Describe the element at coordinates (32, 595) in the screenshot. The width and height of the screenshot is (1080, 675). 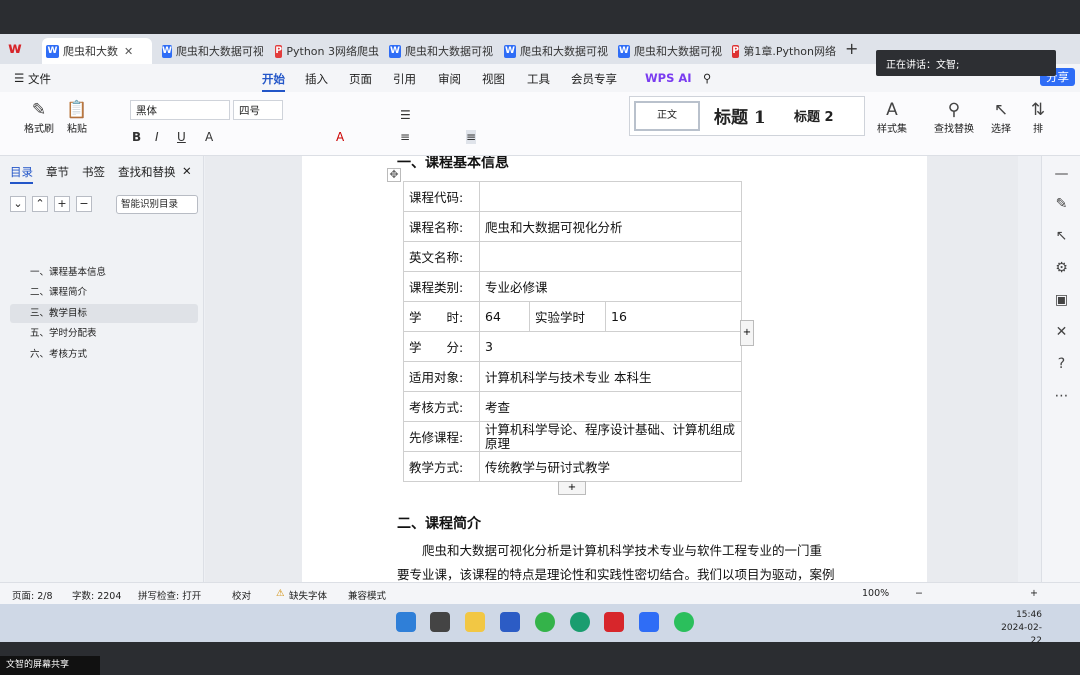
I see `page-indicator: 页面: 2/8` at that location.